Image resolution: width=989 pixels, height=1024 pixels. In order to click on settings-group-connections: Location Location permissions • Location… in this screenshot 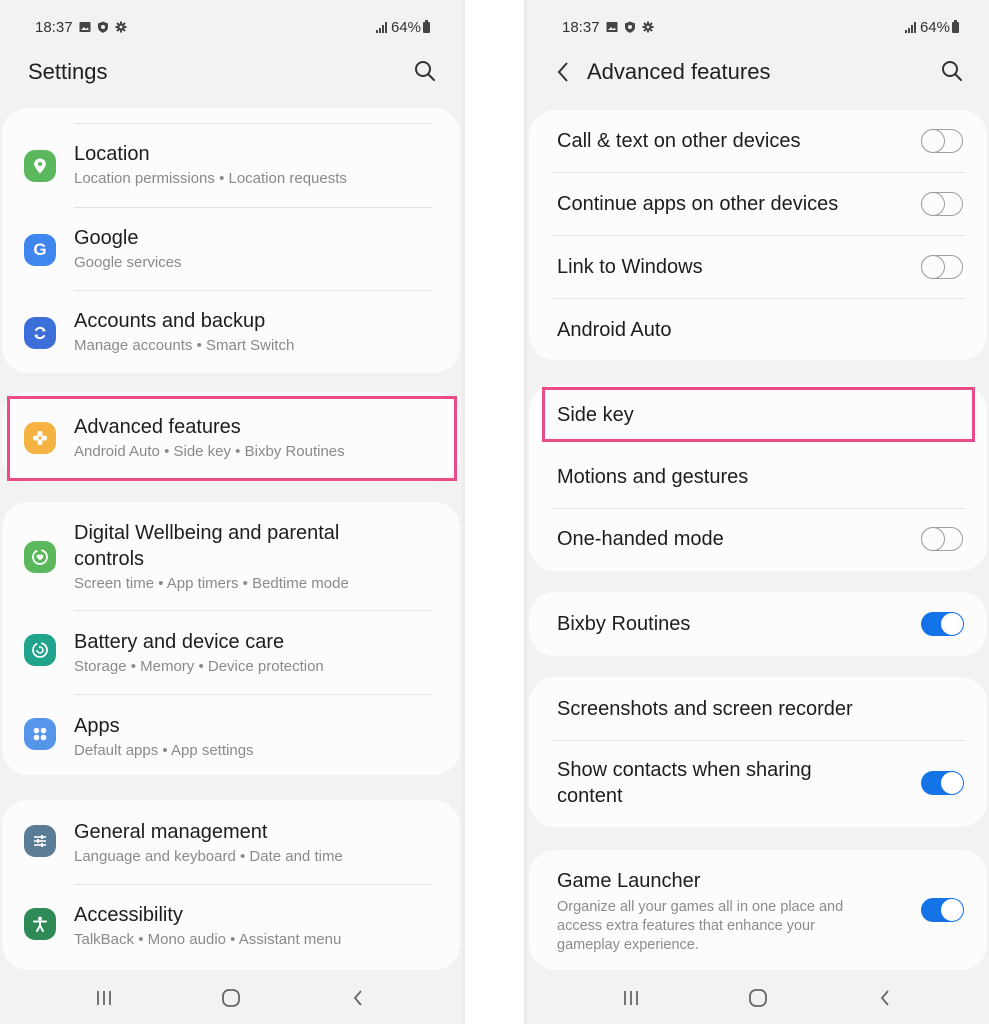, I will do `click(231, 240)`.